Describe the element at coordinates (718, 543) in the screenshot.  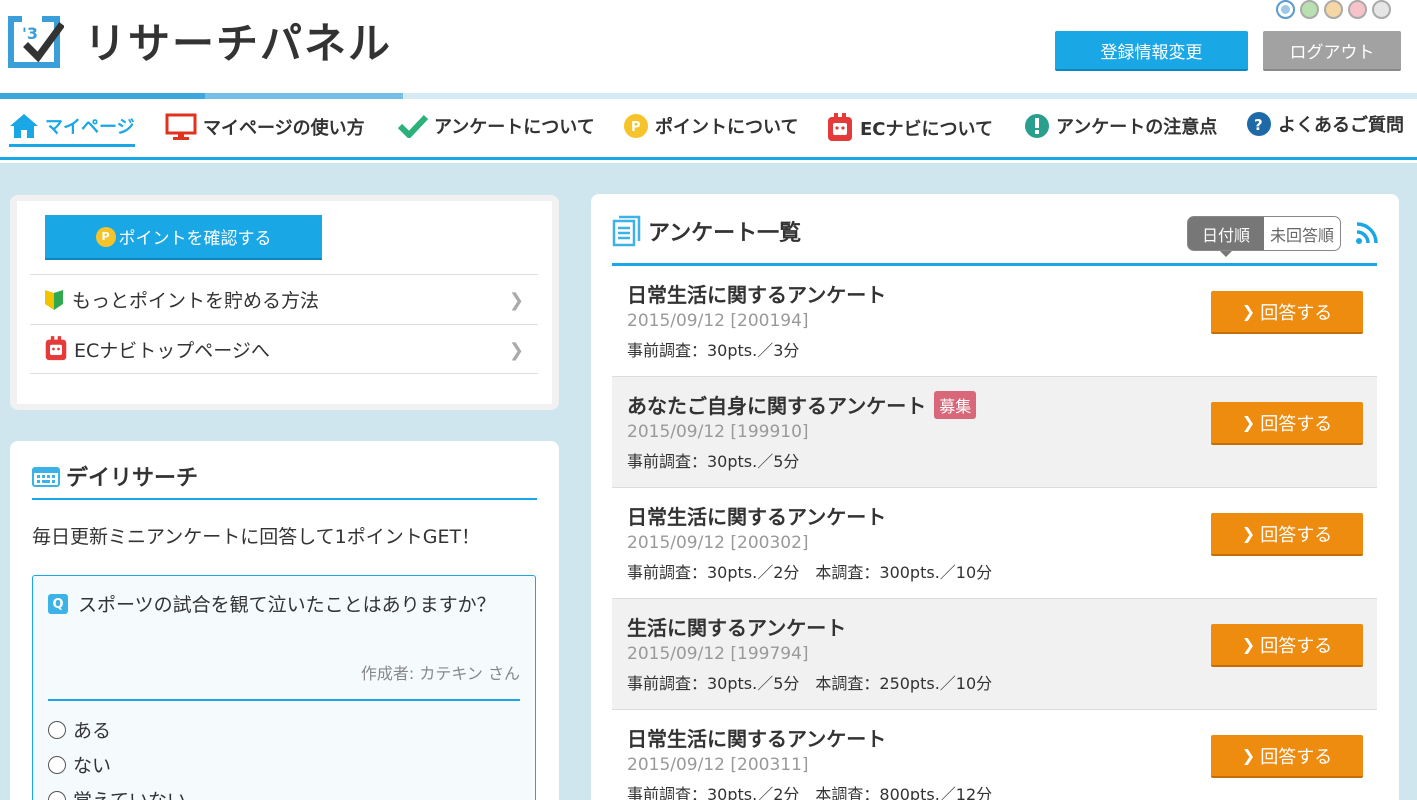
I see `survey-date-id: 2015/09/12 [200302]` at that location.